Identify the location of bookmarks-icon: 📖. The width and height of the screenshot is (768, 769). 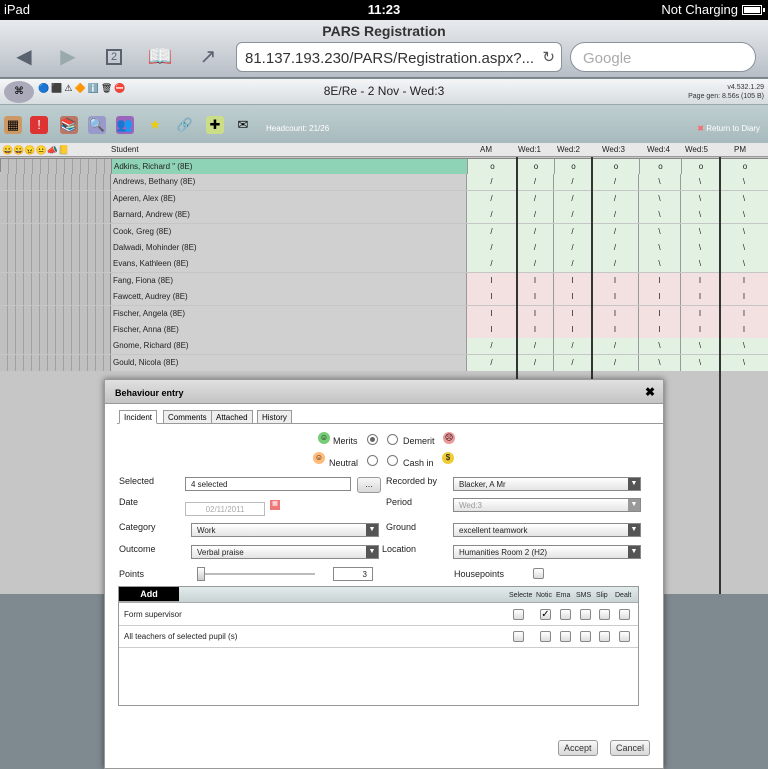
(160, 57).